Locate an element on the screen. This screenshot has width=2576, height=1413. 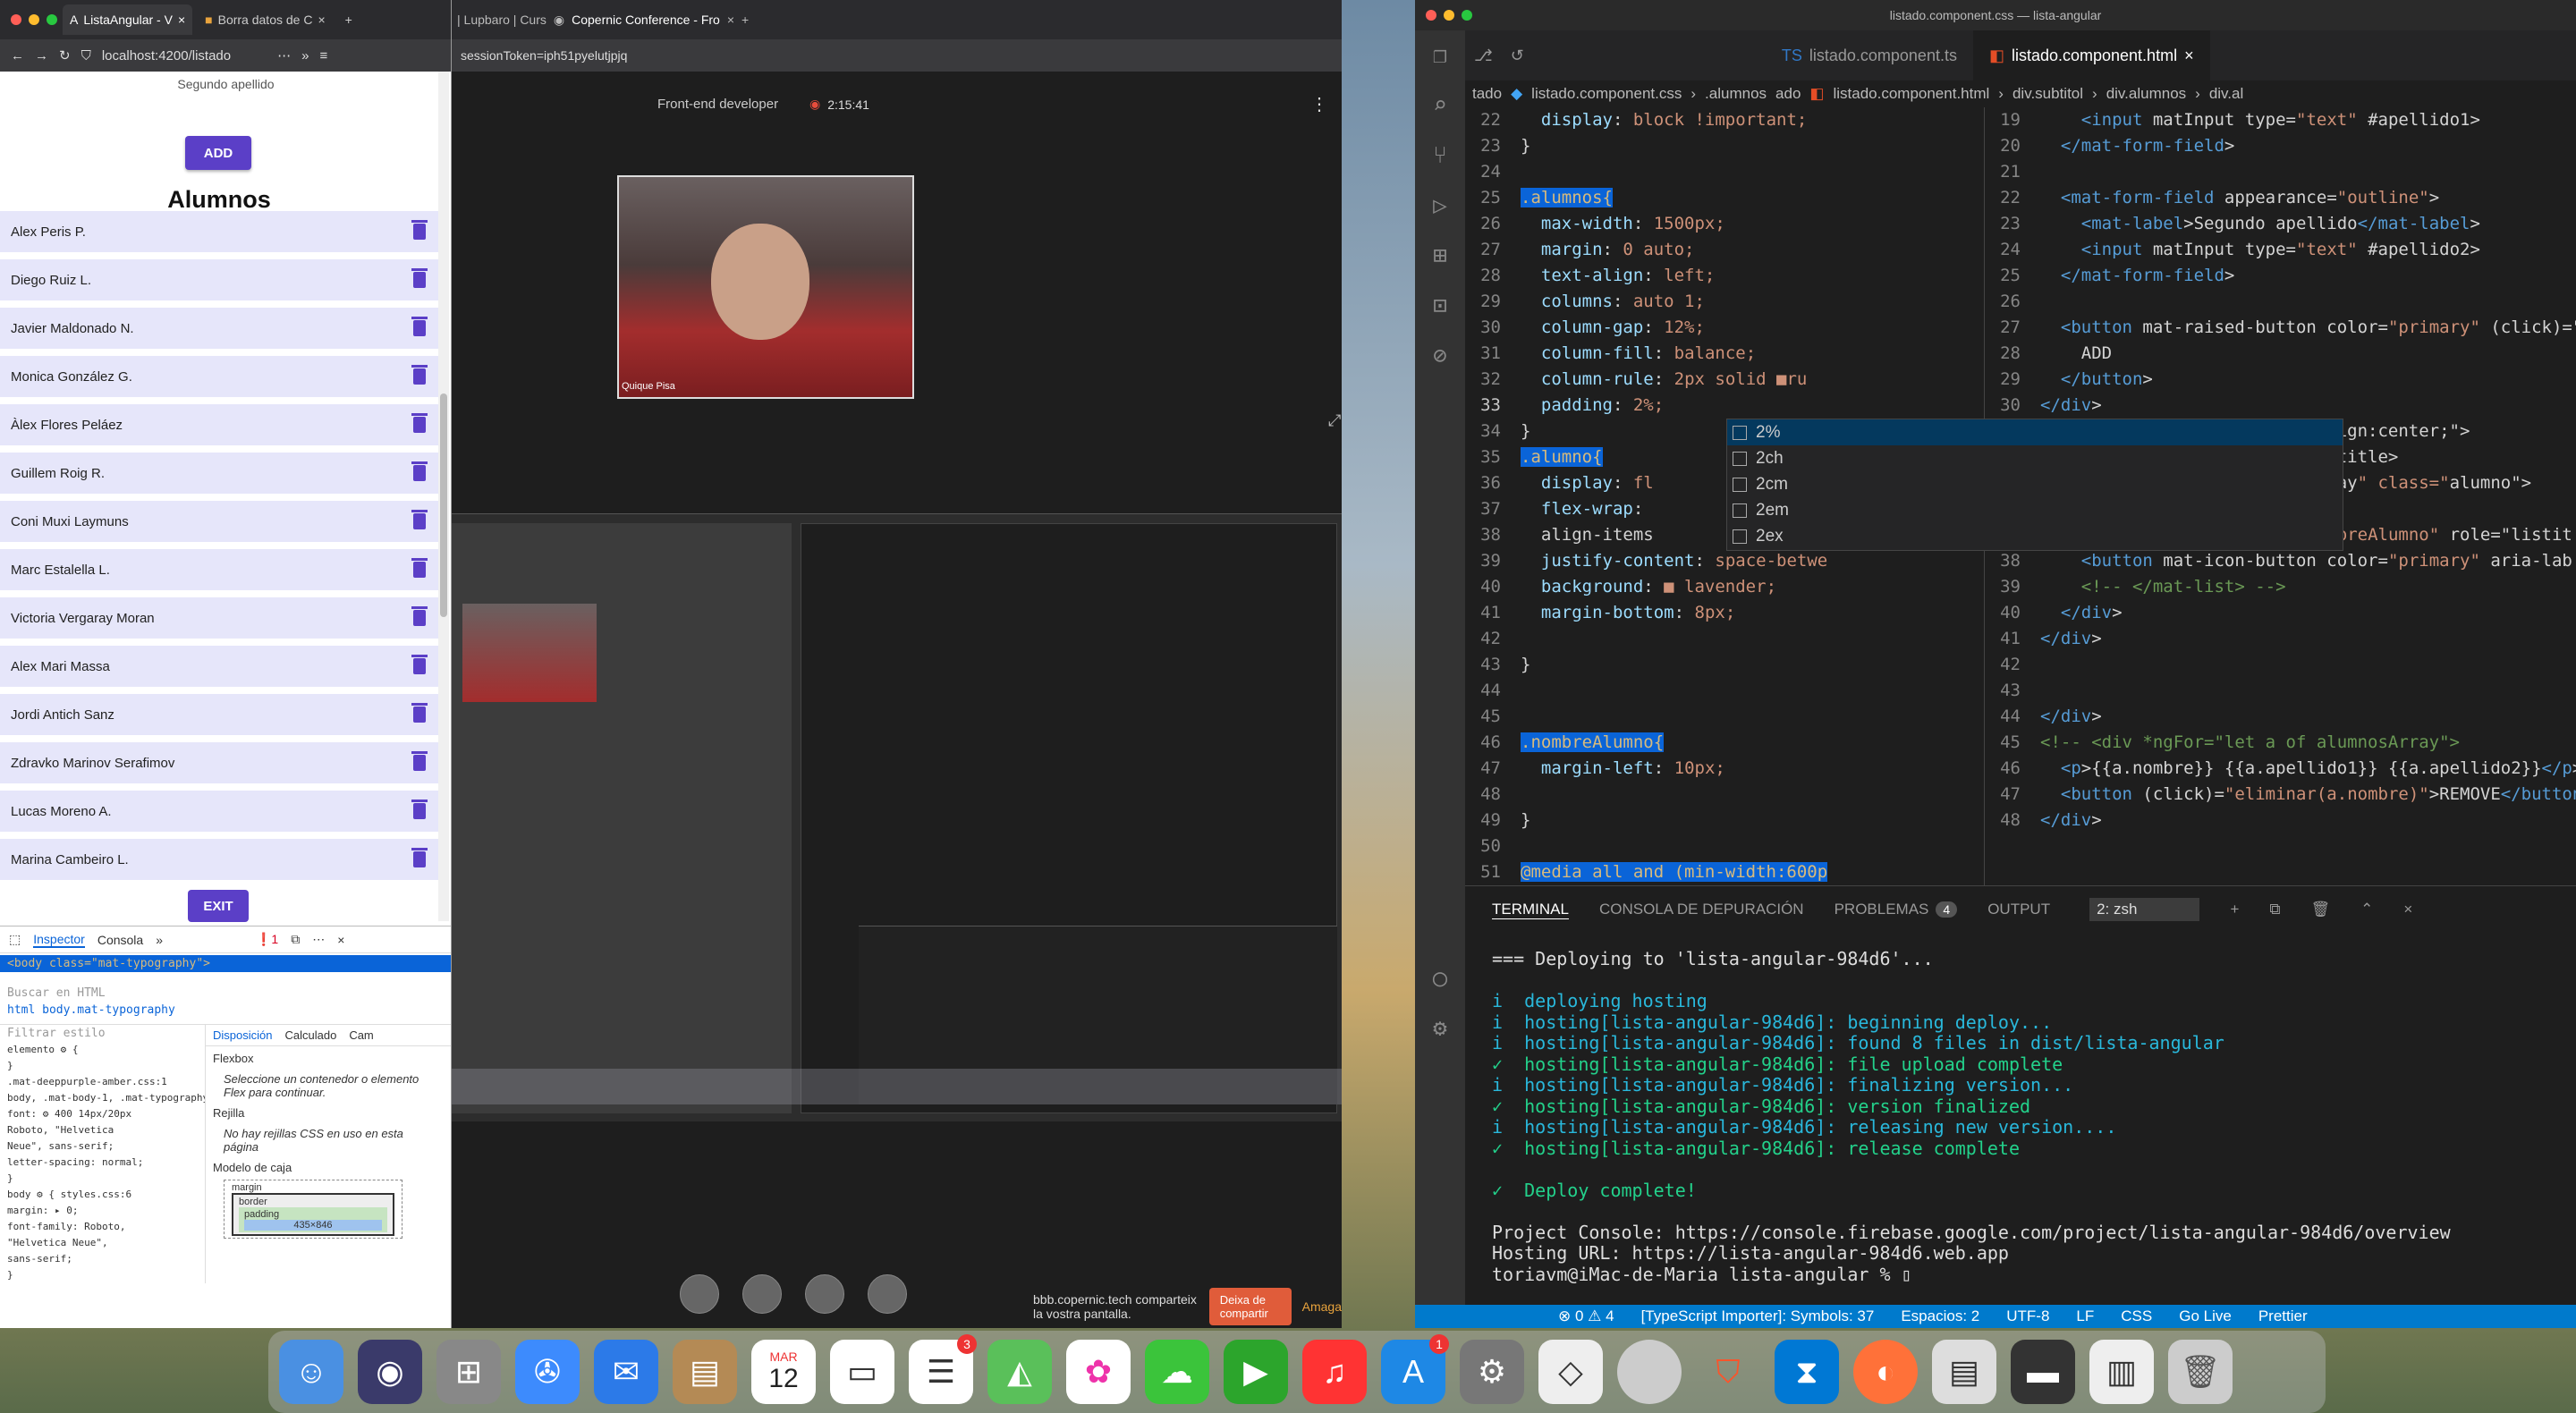
mail-icon: ✉ is located at coordinates (626, 1372).